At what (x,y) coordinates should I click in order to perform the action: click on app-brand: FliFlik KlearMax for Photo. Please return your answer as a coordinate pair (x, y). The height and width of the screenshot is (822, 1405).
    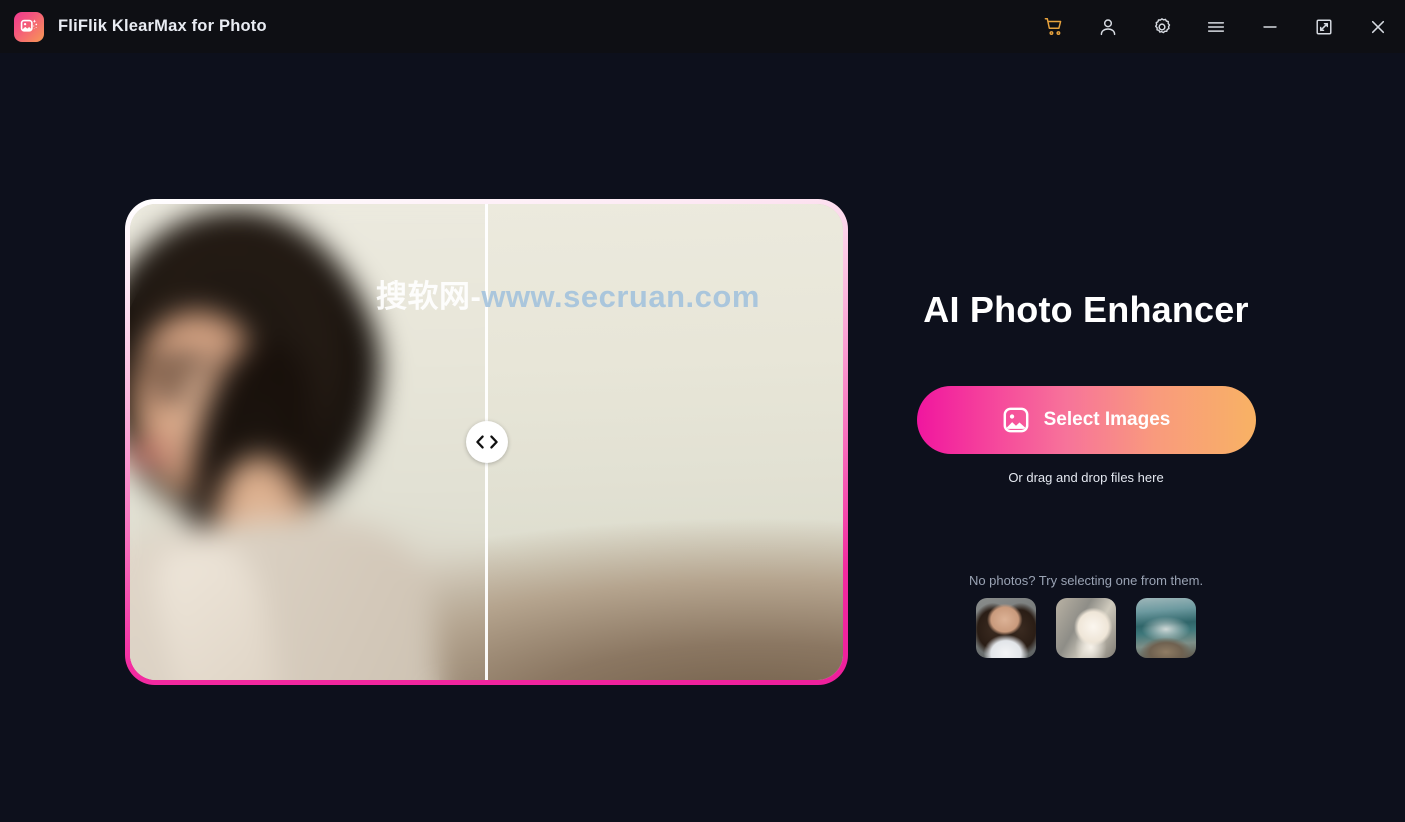
    Looking at the image, I should click on (133, 26).